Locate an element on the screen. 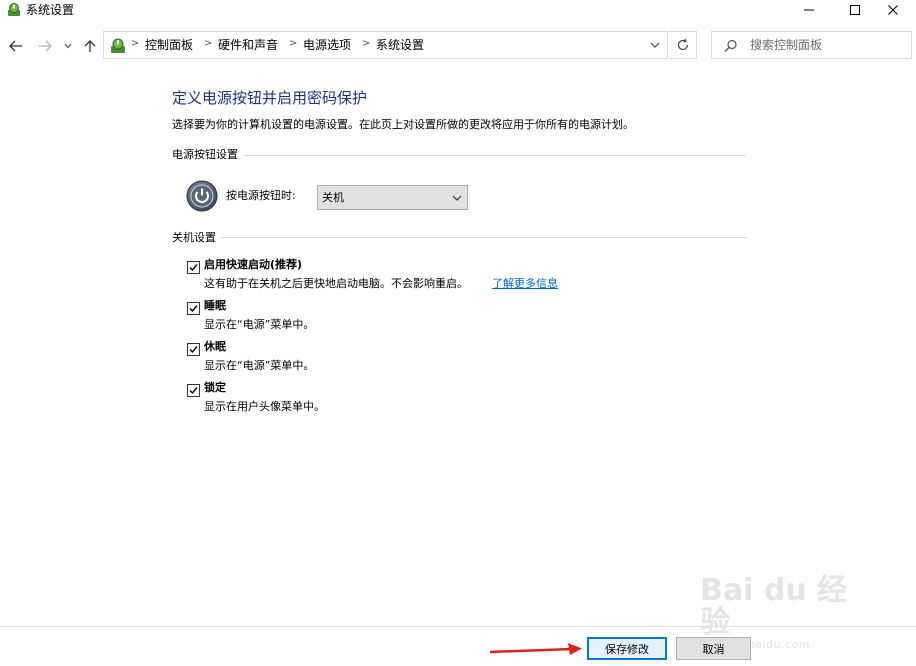 The image size is (916, 666). sleep-label: 睡眠 is located at coordinates (215, 306).